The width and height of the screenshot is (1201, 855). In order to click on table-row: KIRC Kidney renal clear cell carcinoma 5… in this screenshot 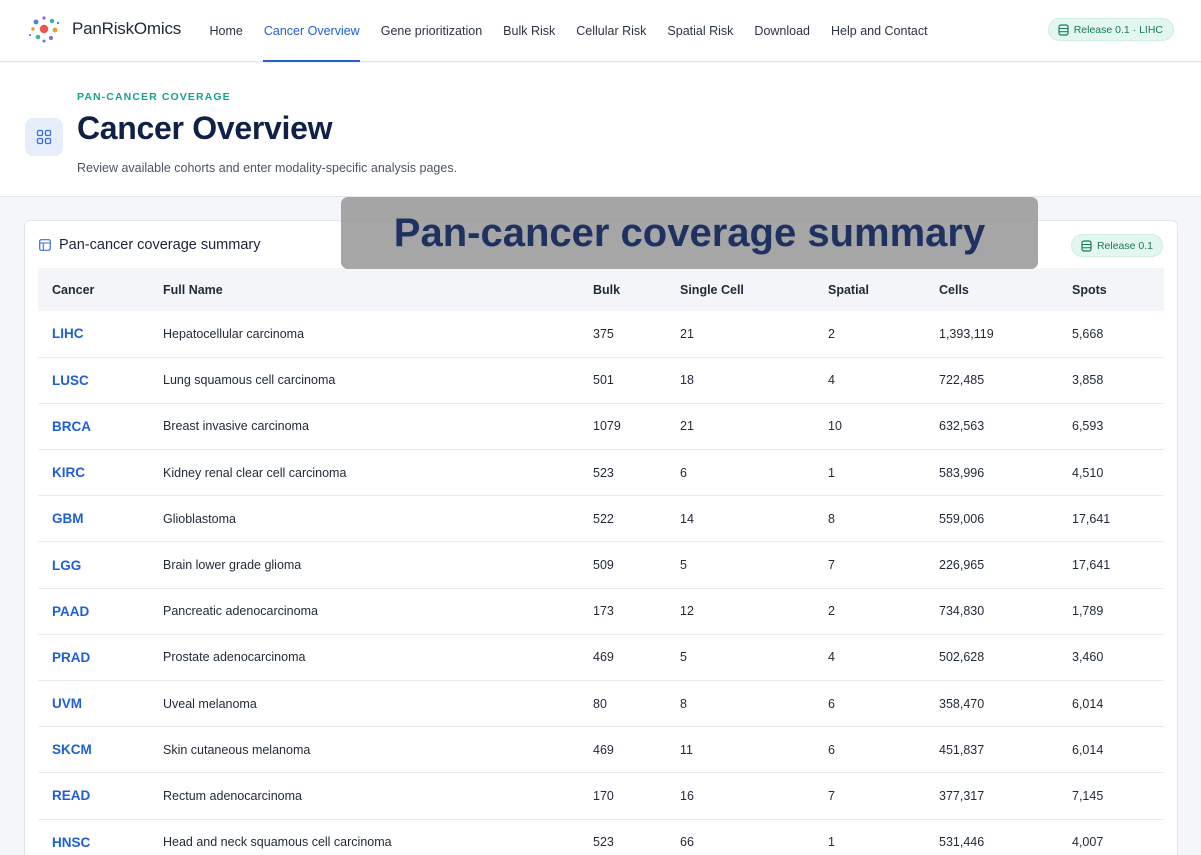, I will do `click(601, 473)`.